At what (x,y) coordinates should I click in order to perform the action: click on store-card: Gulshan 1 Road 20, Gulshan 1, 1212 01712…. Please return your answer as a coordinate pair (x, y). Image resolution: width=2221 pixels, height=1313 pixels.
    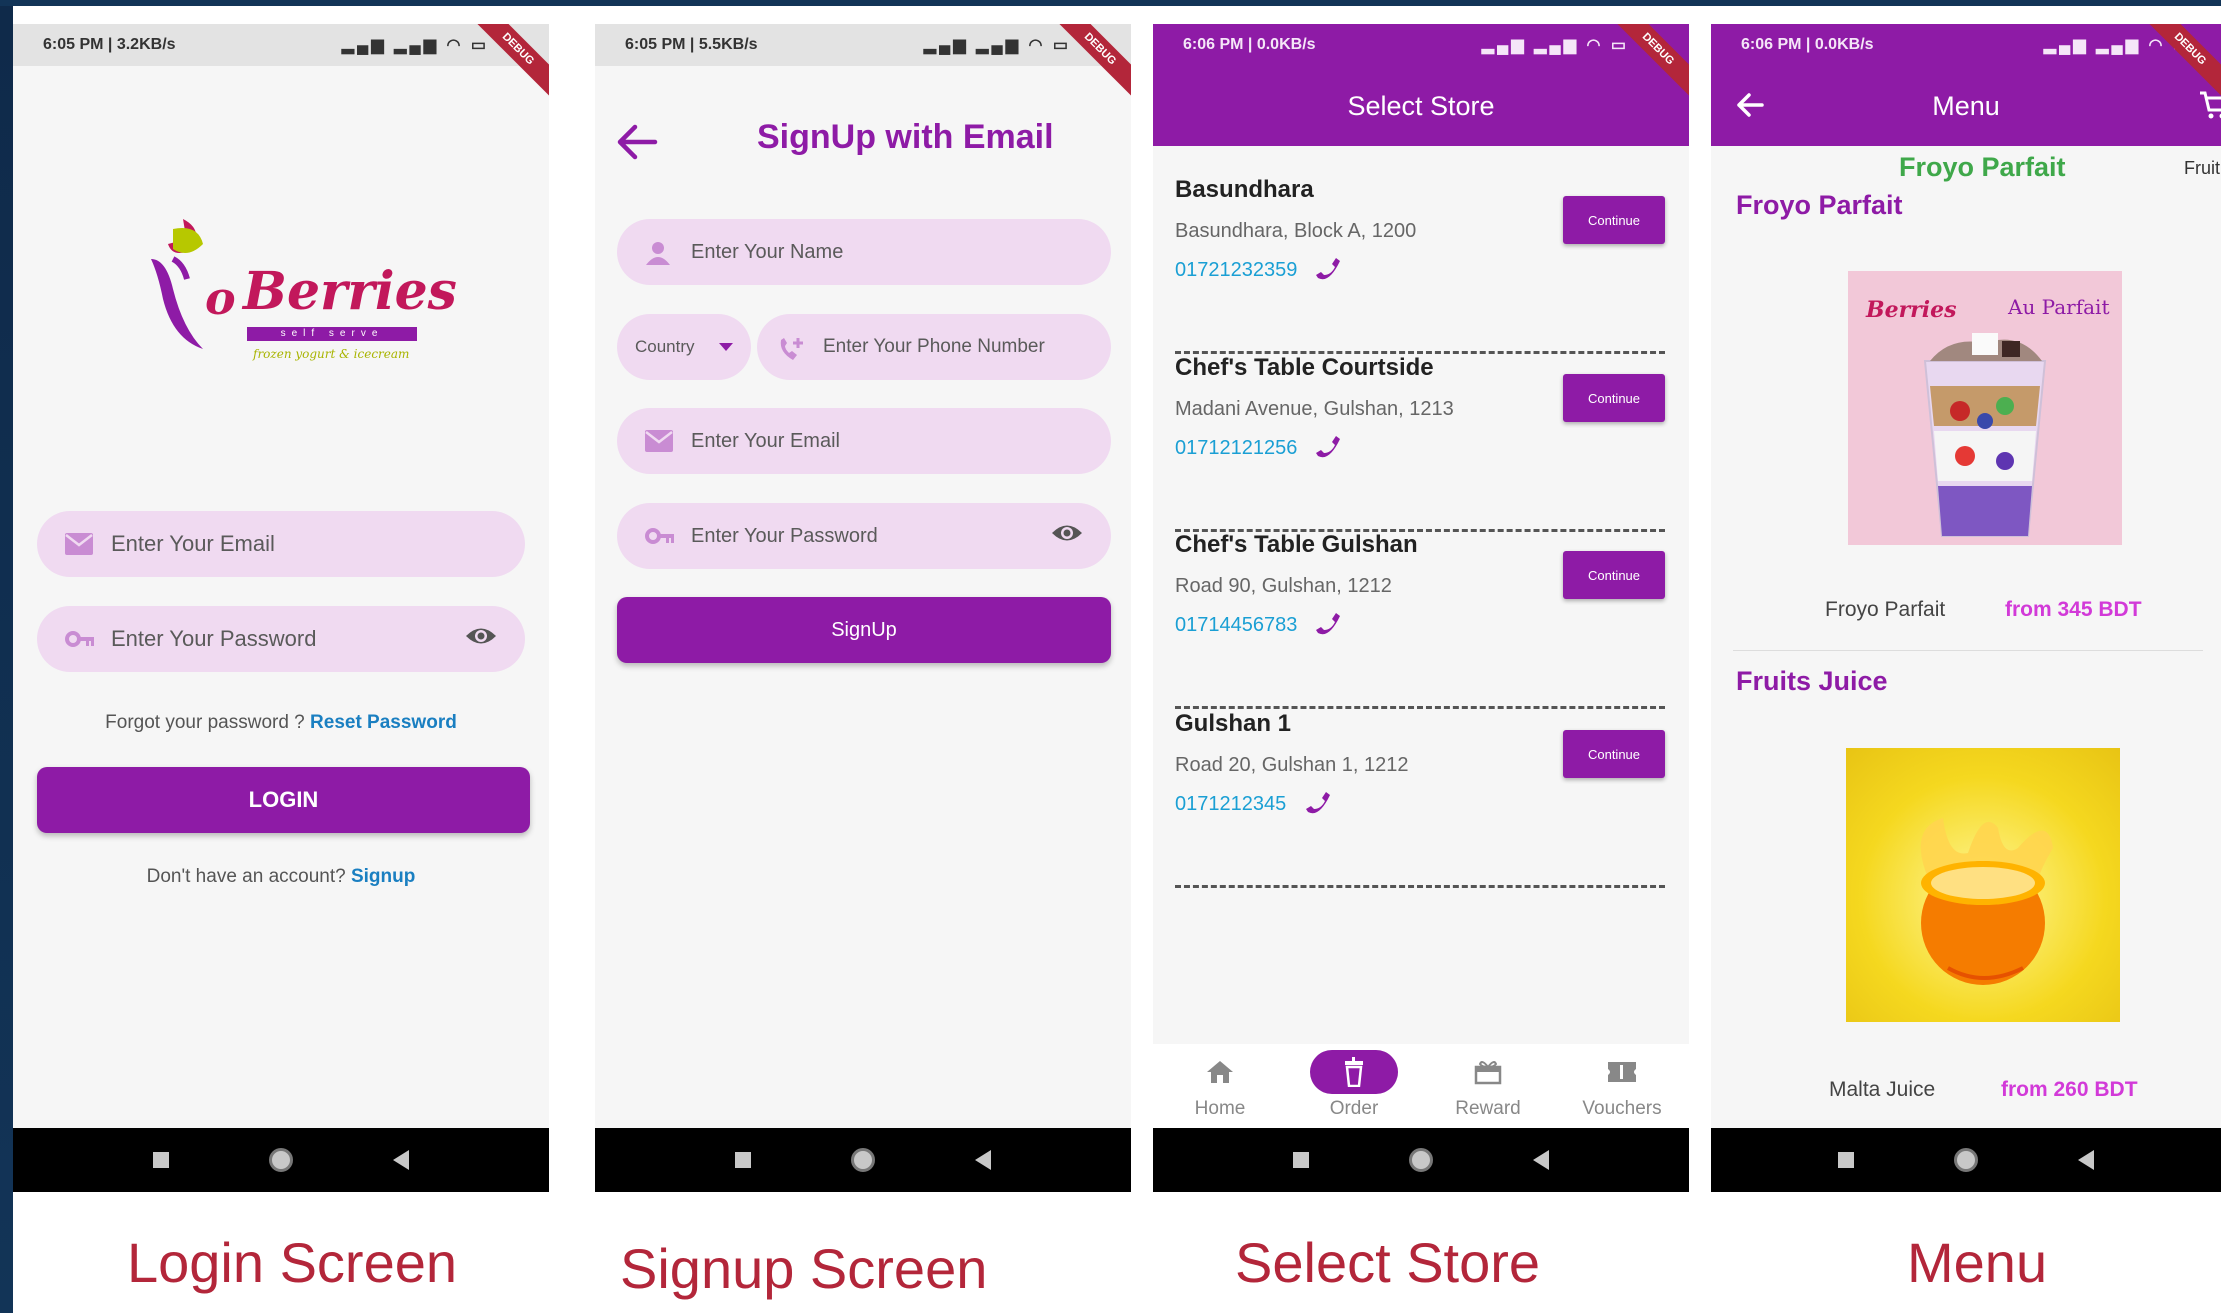
    Looking at the image, I should click on (1420, 799).